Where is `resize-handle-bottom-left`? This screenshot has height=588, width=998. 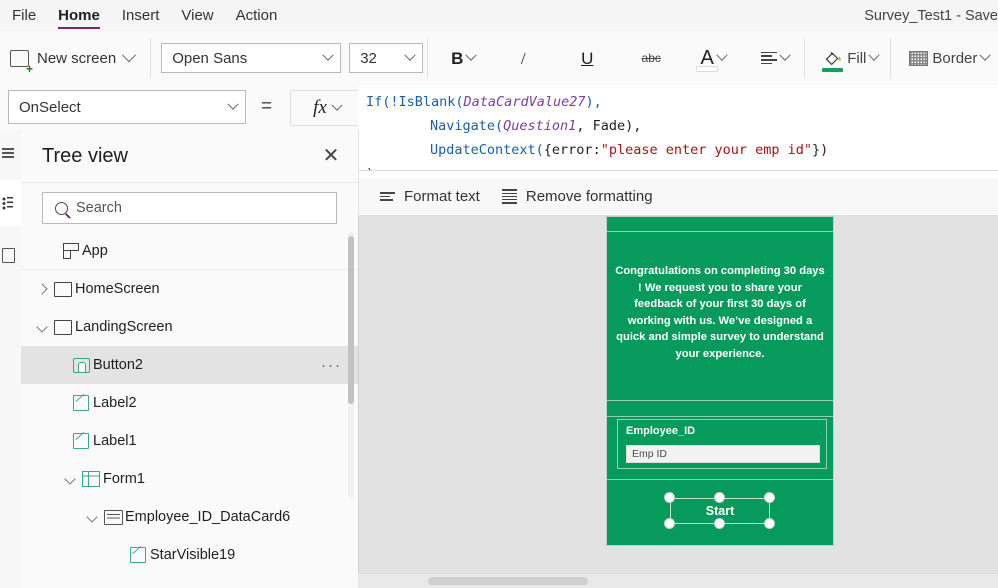
resize-handle-bottom-left is located at coordinates (669, 523).